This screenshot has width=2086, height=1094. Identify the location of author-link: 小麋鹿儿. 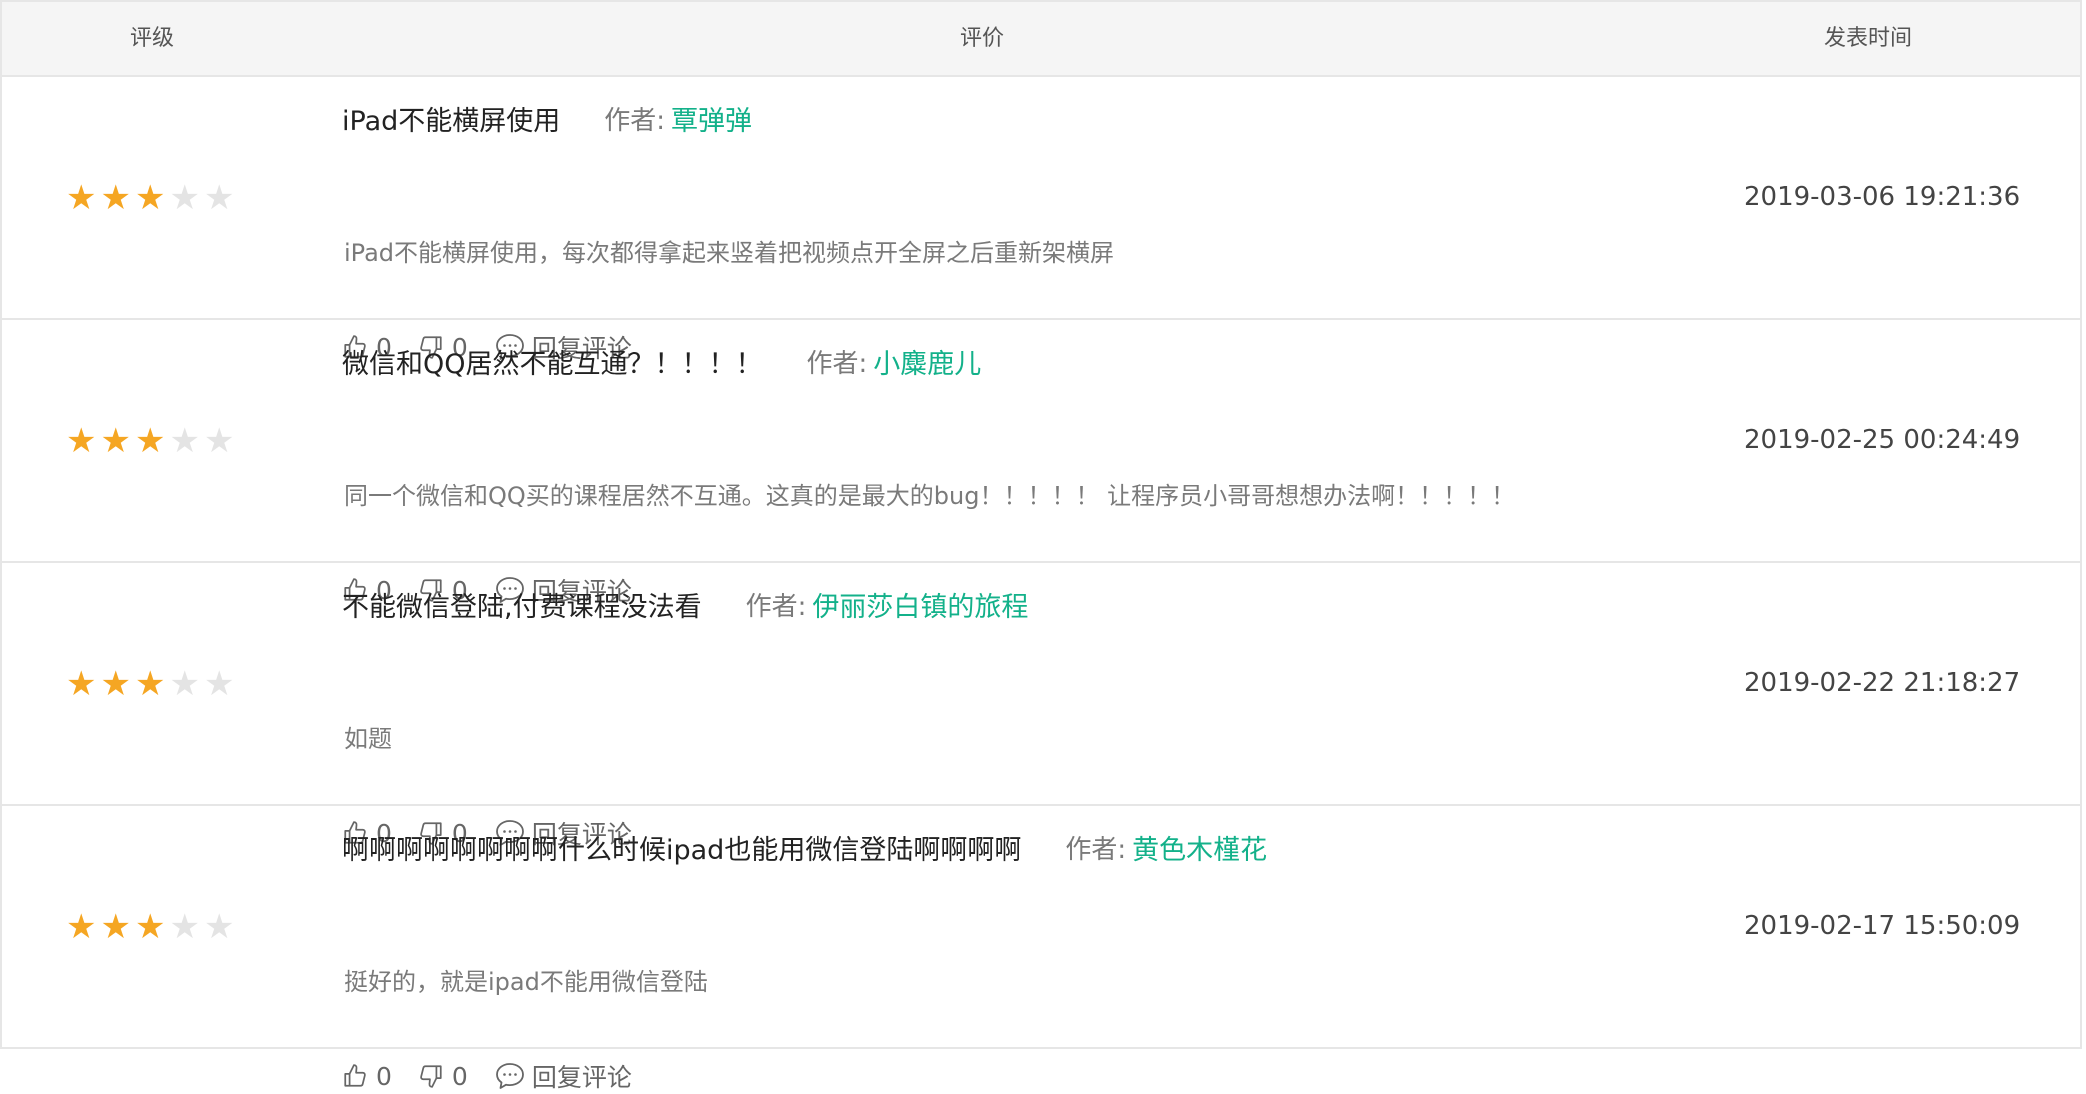
(927, 361).